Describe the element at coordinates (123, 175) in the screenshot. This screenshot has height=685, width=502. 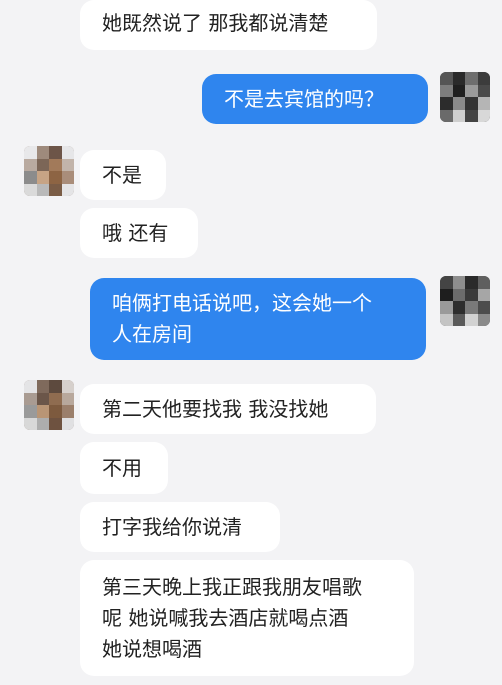
I see `message-bubble-incoming: 不是` at that location.